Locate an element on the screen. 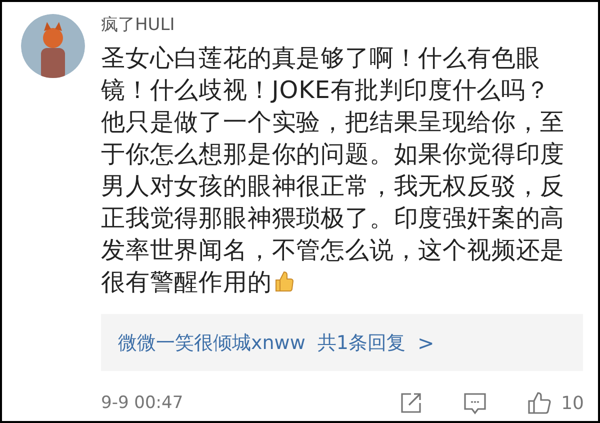 The height and width of the screenshot is (423, 600). chevron-icon: > is located at coordinates (425, 342).